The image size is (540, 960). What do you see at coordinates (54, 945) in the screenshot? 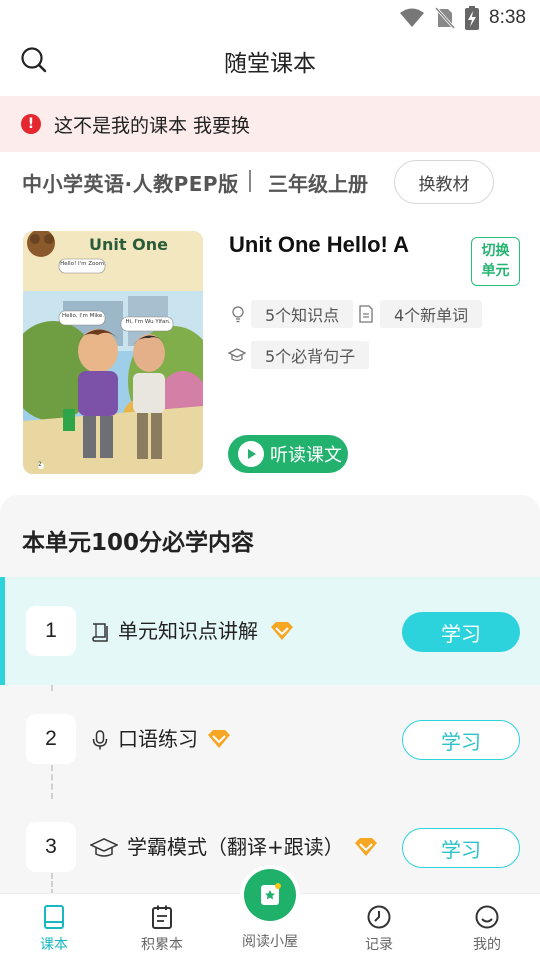
I see `nav-label: 课本` at bounding box center [54, 945].